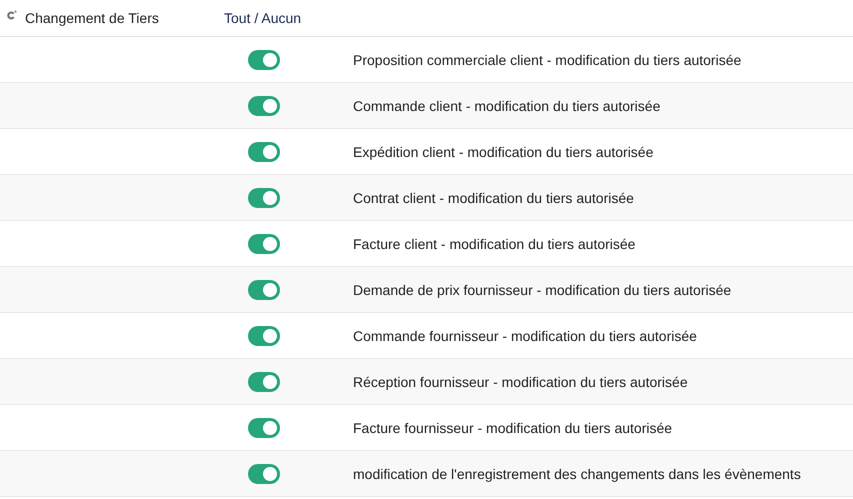  Describe the element at coordinates (512, 428) in the screenshot. I see `setting-label: Facture fournisseur - modification du tiers autorisée` at that location.